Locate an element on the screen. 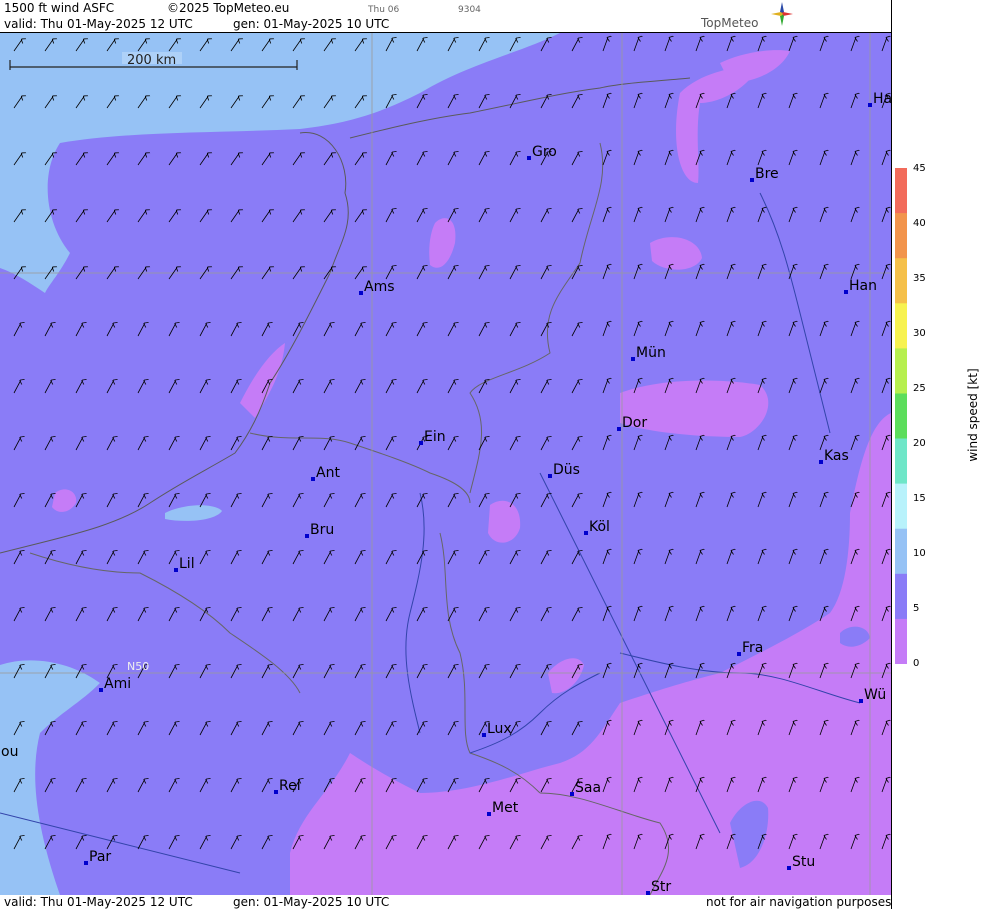 This screenshot has height=909, width=983. city-label: Mün is located at coordinates (651, 353).